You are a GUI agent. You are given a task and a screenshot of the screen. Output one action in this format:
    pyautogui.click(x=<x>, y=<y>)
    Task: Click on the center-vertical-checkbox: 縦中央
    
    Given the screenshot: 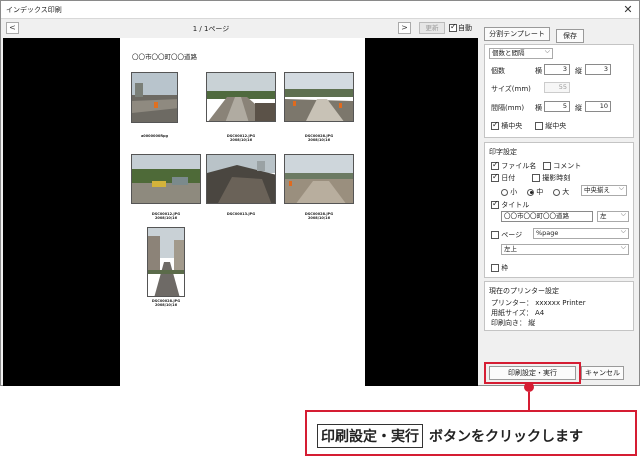 What is the action you would take?
    pyautogui.click(x=550, y=126)
    